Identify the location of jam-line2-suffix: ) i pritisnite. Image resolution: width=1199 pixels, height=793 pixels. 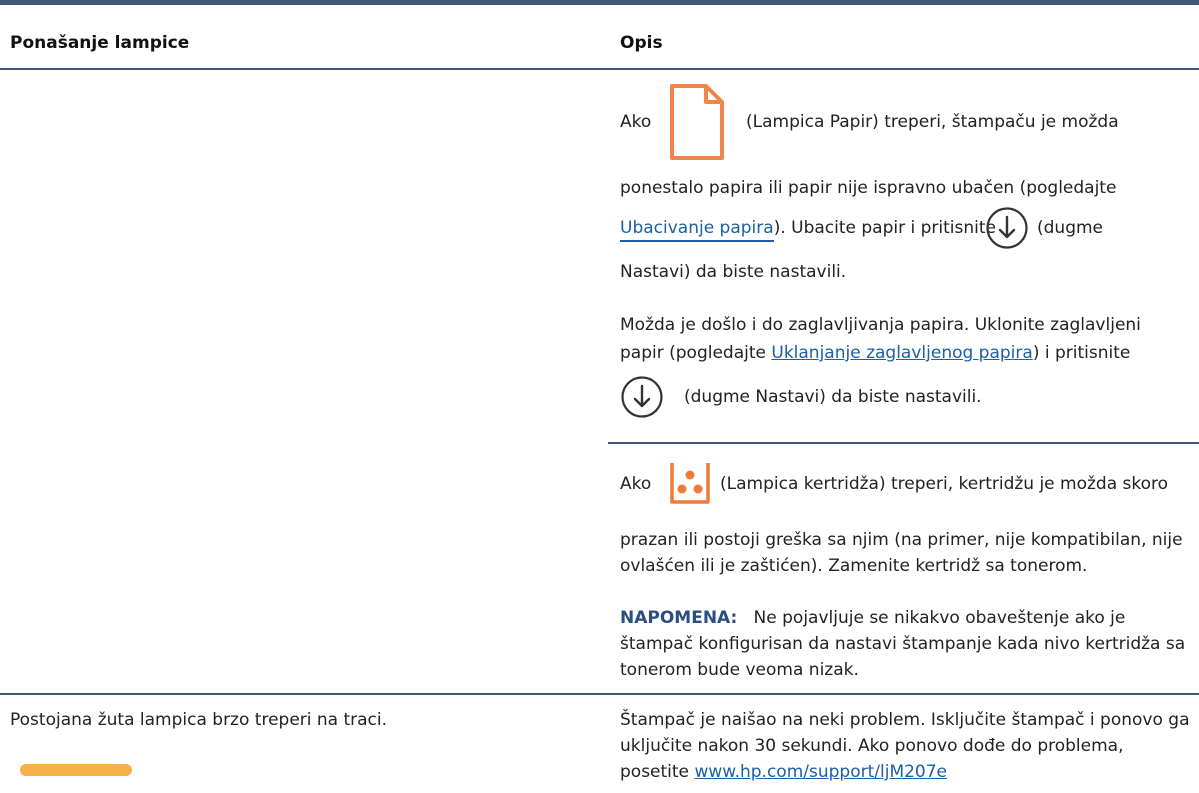
(1081, 353).